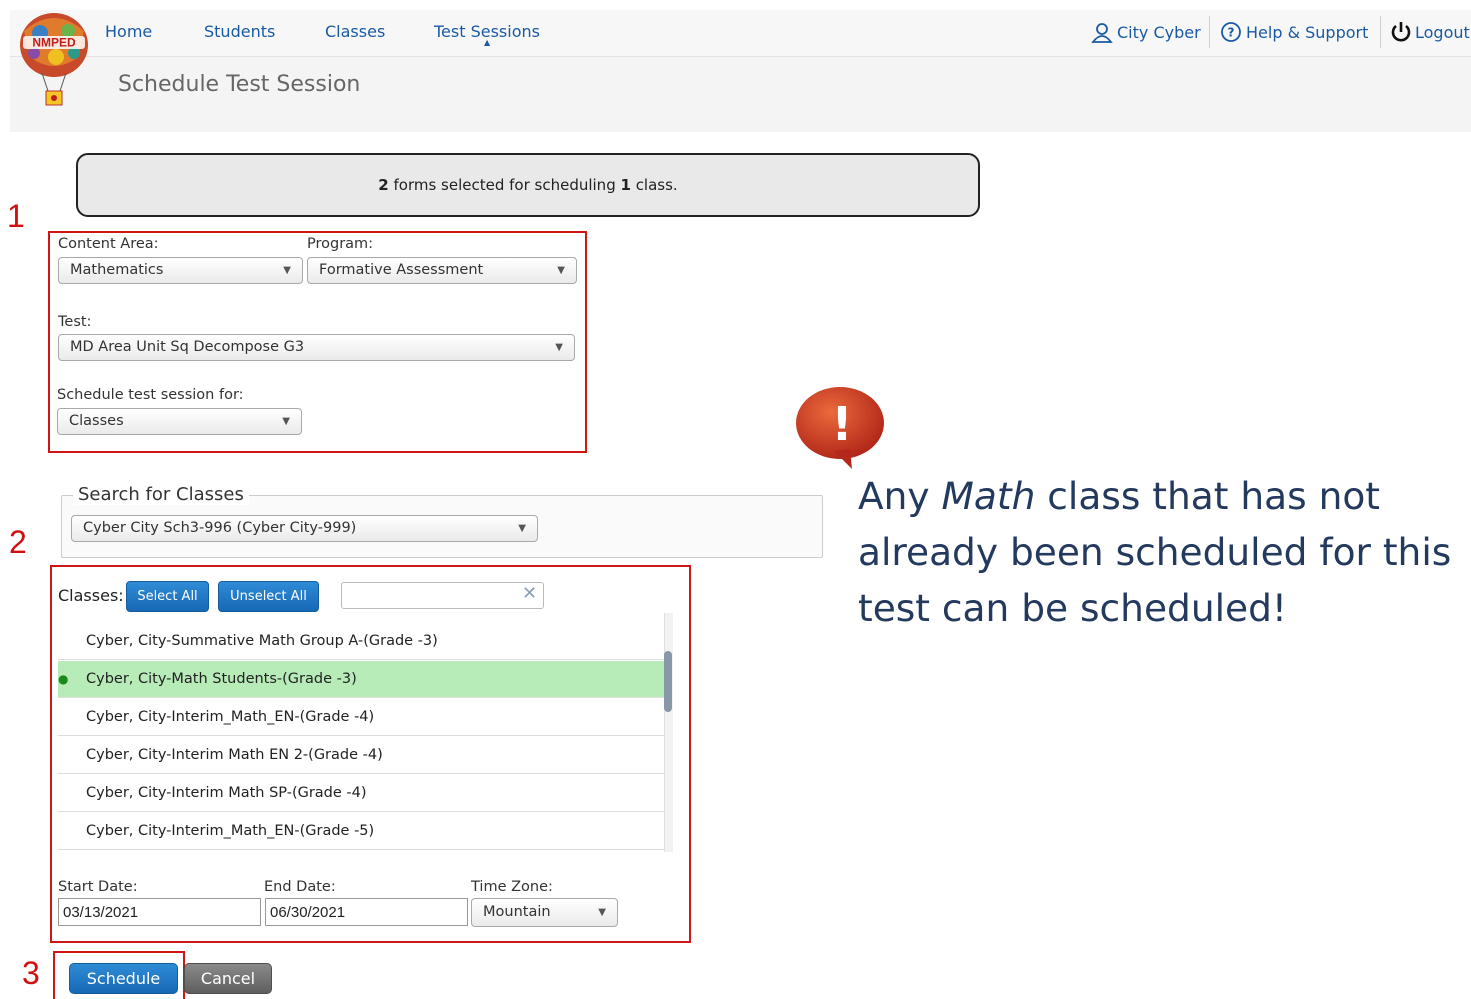 This screenshot has height=999, width=1471. What do you see at coordinates (159, 912) in the screenshot?
I see `start-date-input` at bounding box center [159, 912].